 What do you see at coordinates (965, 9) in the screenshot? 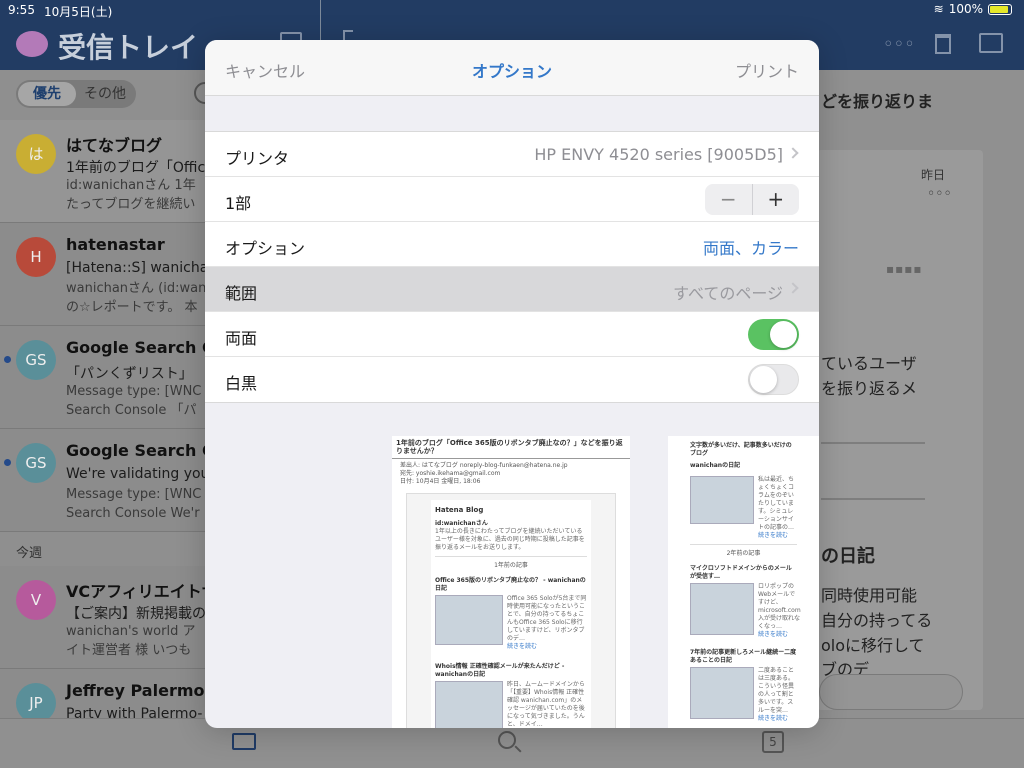
I see `battery-percent: 100%` at bounding box center [965, 9].